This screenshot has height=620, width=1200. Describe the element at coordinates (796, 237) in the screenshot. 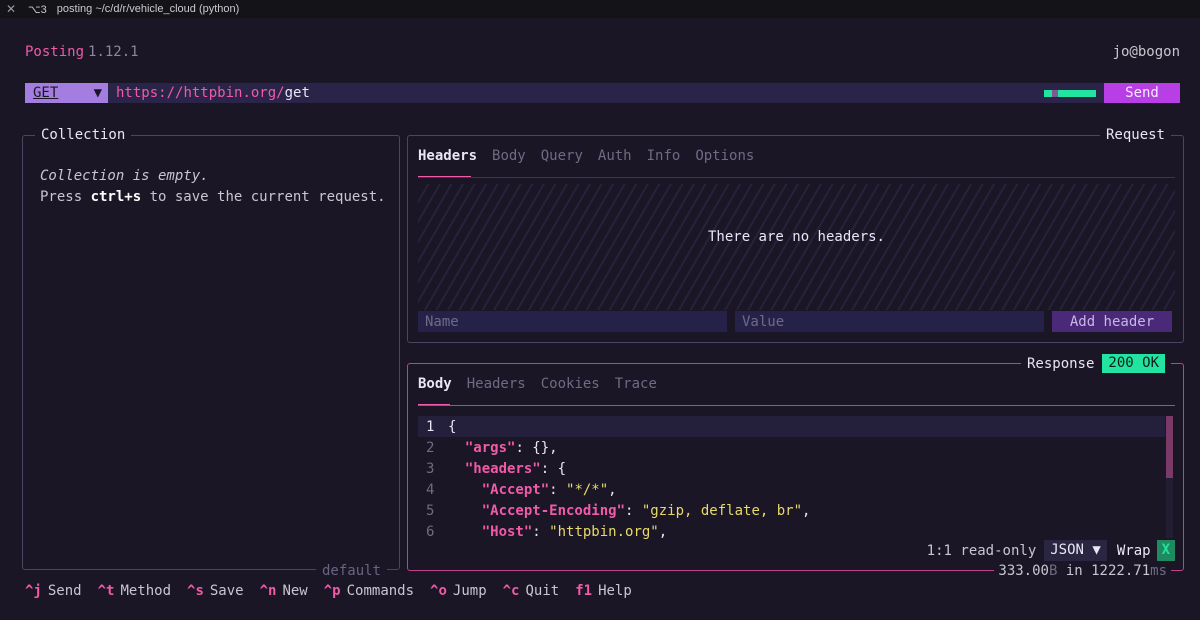

I see `no-headers-message: There are no headers.` at that location.